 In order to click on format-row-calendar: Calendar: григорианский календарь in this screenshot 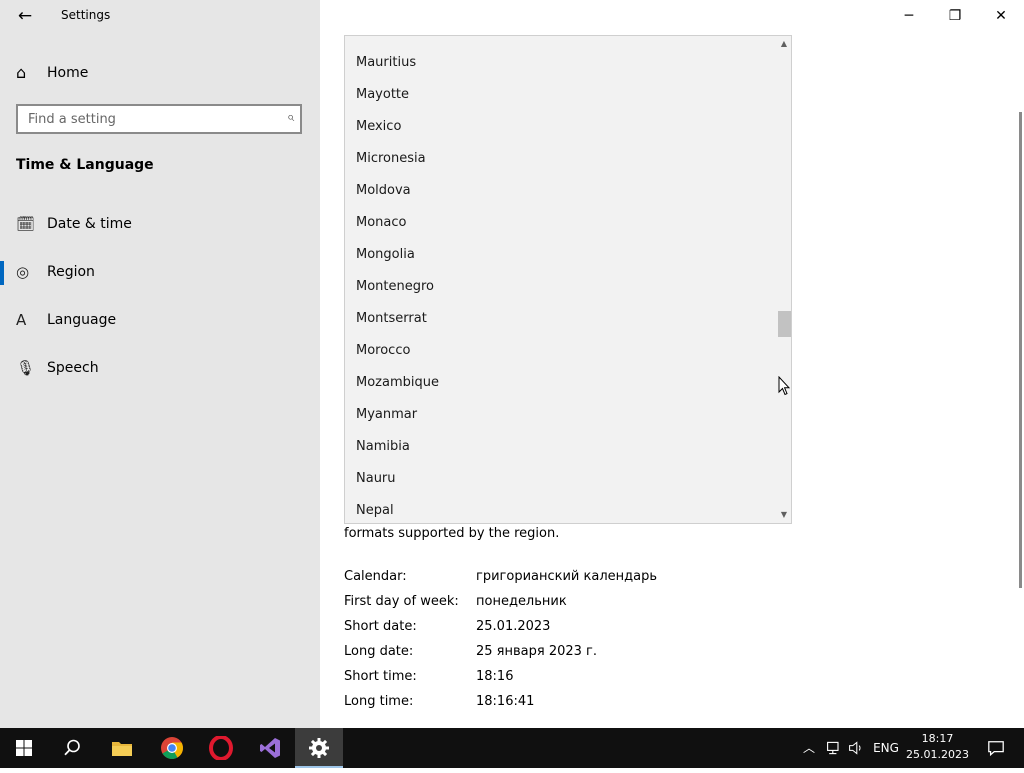, I will do `click(569, 580)`.